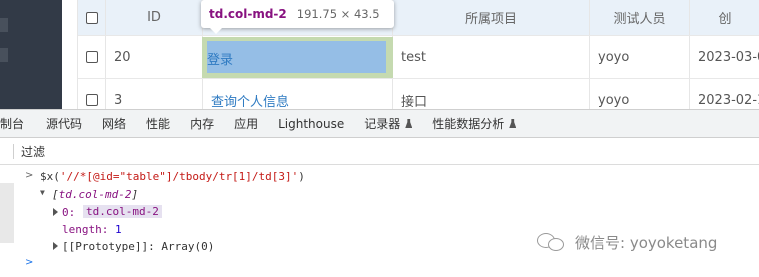 This screenshot has width=759, height=277. Describe the element at coordinates (724, 17) in the screenshot. I see `header-date: 创` at that location.